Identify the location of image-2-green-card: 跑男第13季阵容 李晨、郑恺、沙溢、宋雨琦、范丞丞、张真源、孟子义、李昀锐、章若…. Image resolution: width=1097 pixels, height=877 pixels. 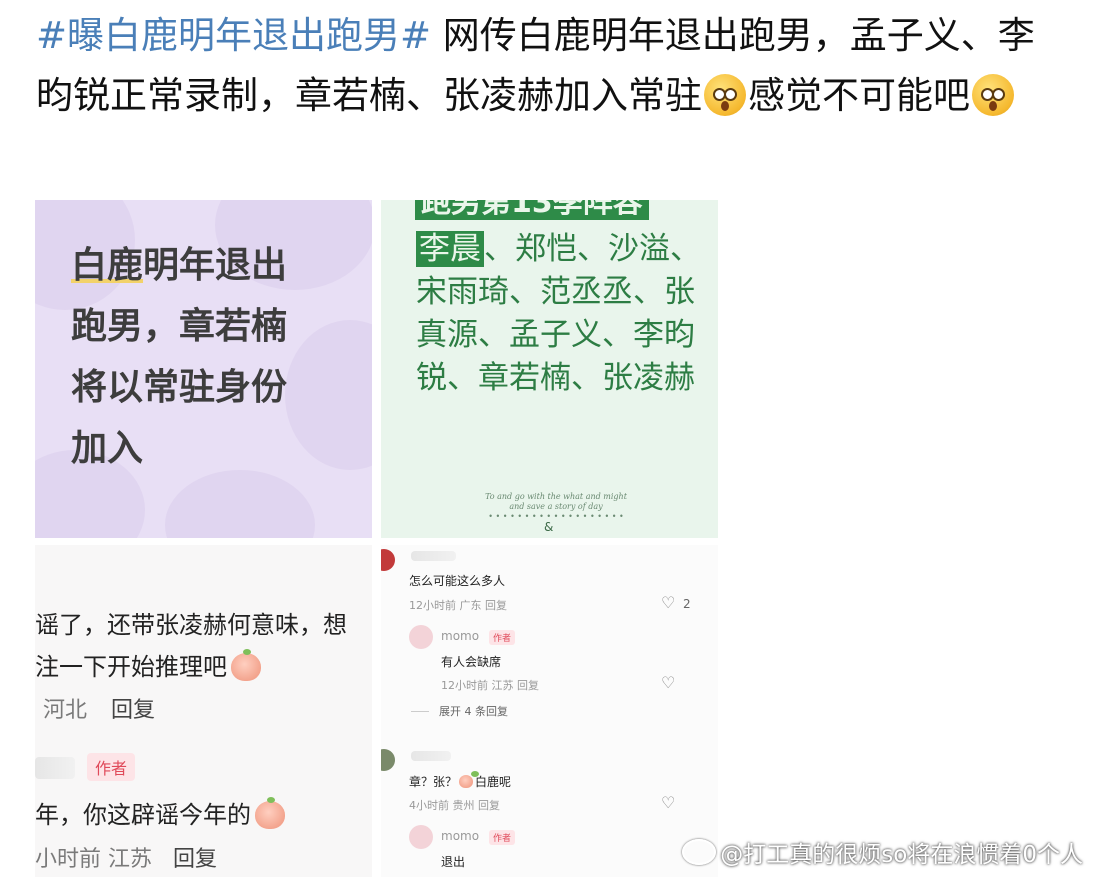
(549, 369).